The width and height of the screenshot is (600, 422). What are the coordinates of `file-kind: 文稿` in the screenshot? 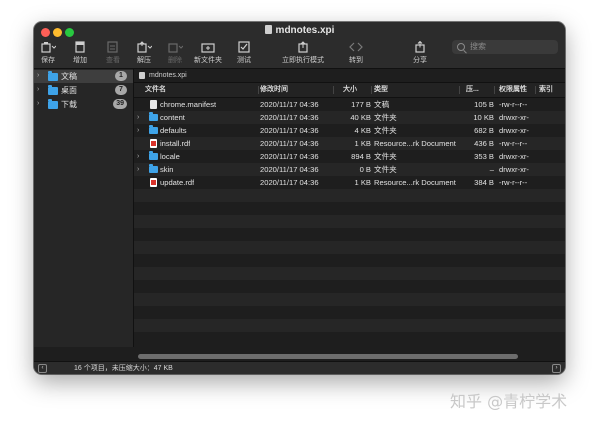 It's located at (382, 104).